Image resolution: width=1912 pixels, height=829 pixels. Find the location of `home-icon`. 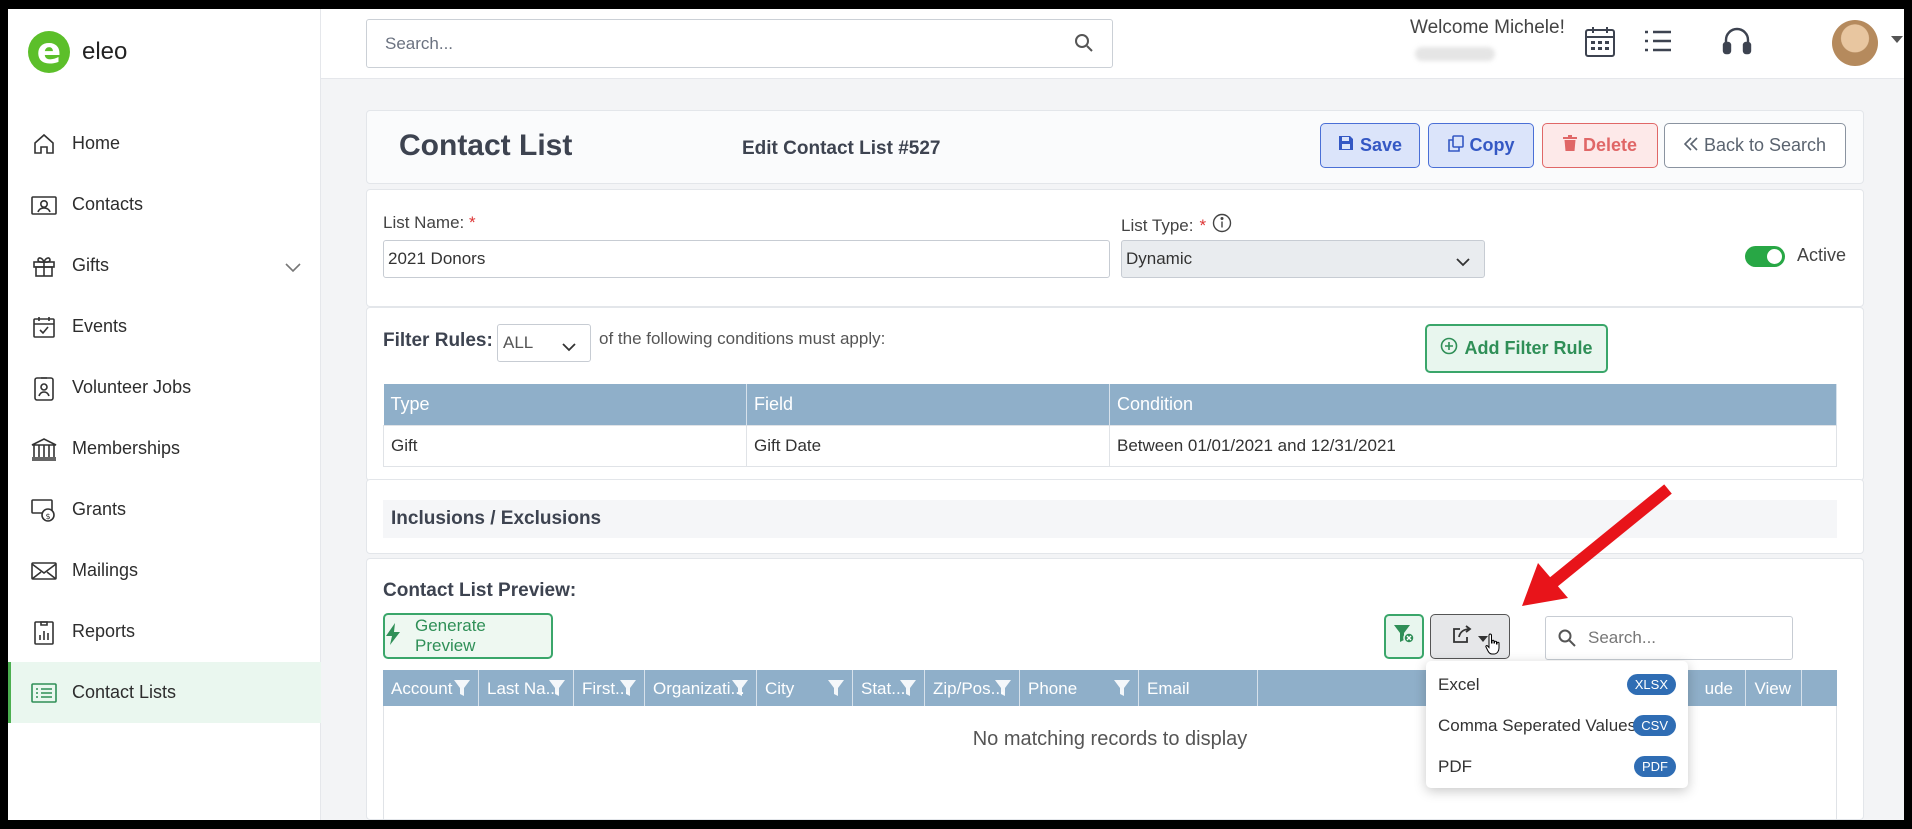

home-icon is located at coordinates (44, 144).